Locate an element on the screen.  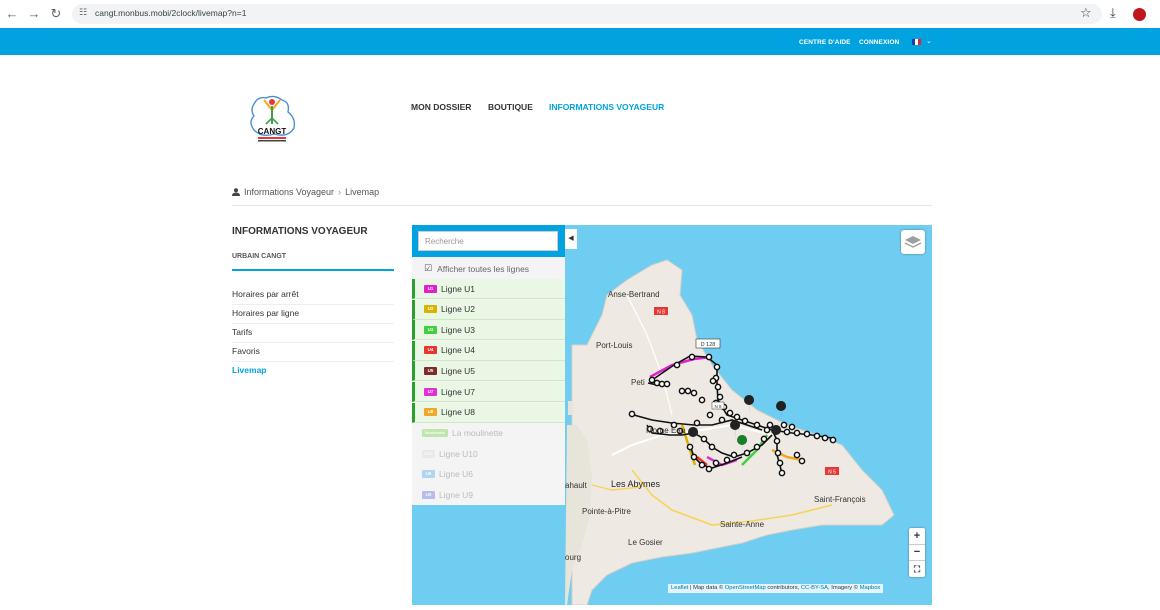
collapse-panel-button: ◀ is located at coordinates (571, 239).